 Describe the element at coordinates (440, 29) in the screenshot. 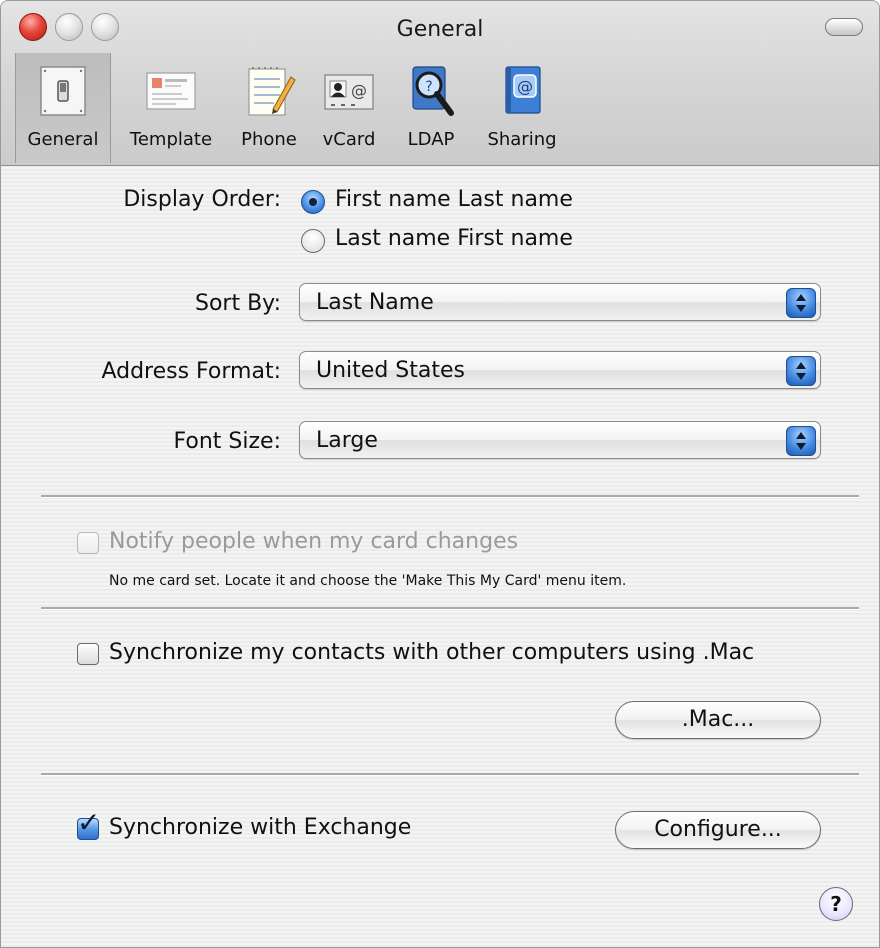

I see `window-title: General` at that location.